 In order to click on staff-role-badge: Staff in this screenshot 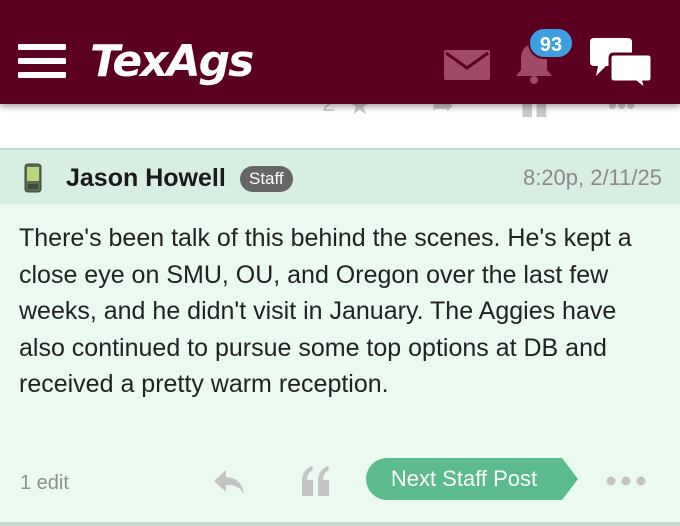, I will do `click(266, 179)`.